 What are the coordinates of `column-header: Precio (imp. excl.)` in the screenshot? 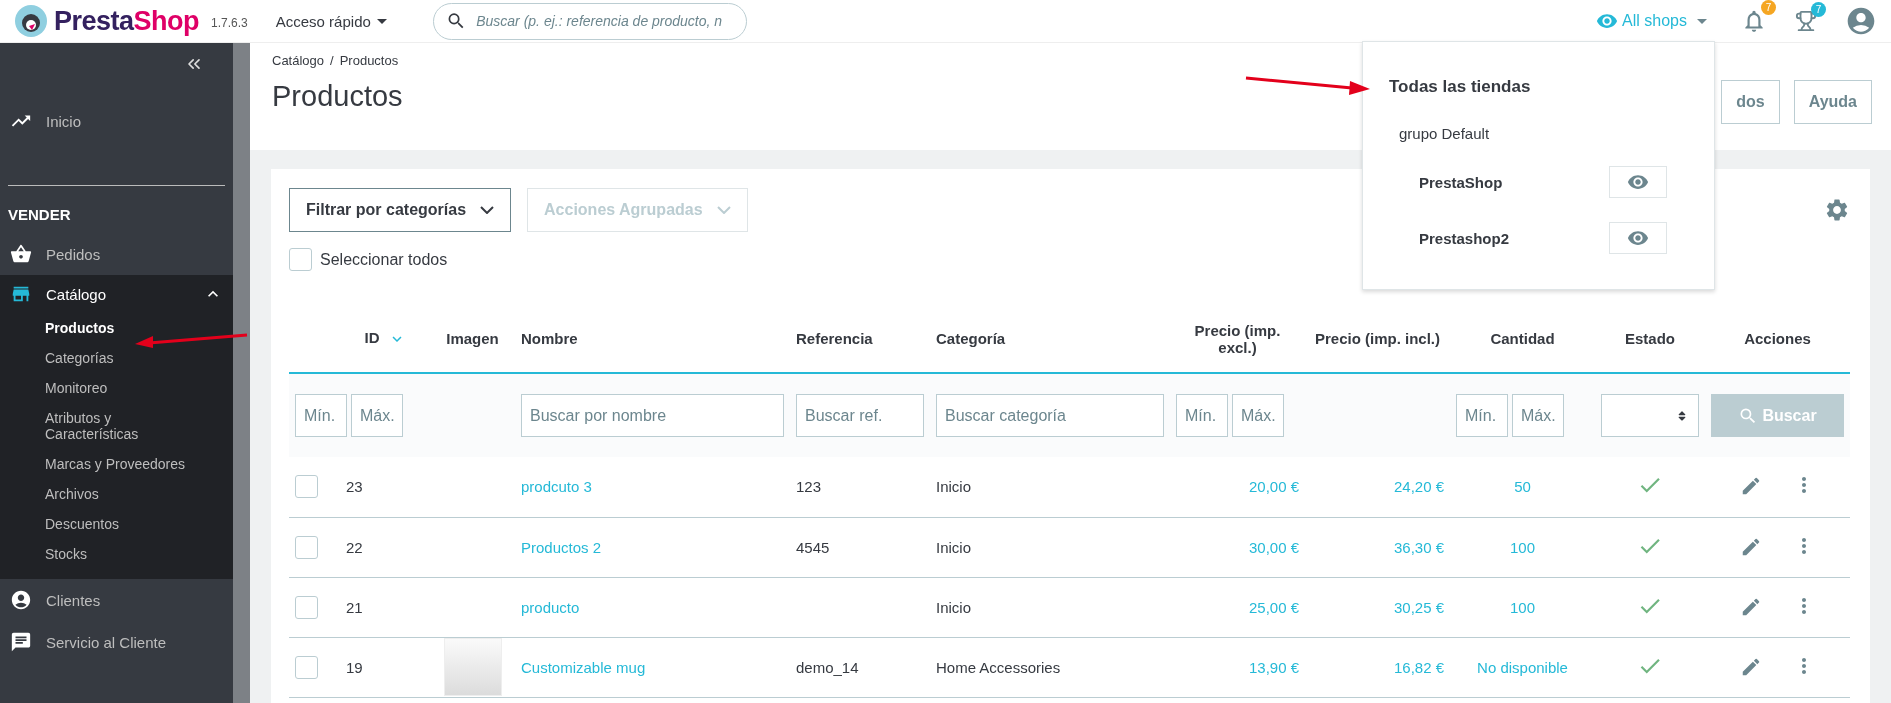 It's located at (1237, 338).